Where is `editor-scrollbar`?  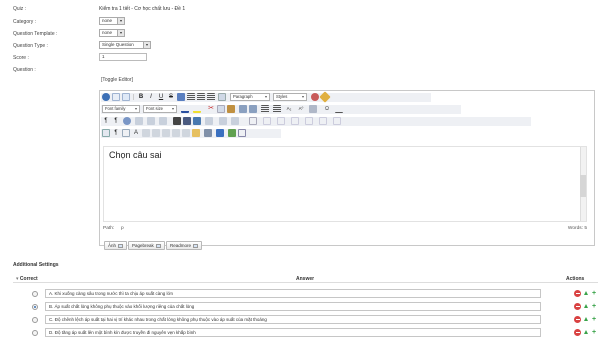 editor-scrollbar is located at coordinates (583, 184).